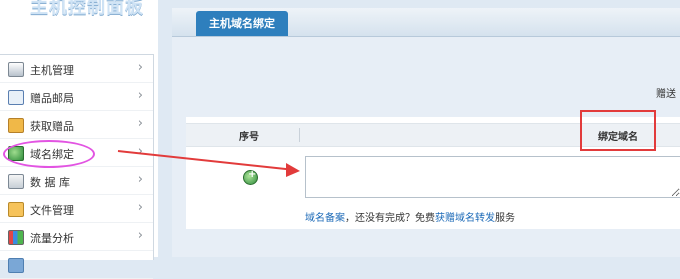 This screenshot has height=279, width=680. I want to click on hint-text: 域名备案，还没有完成？免费获赠域名转发服务, so click(410, 216).